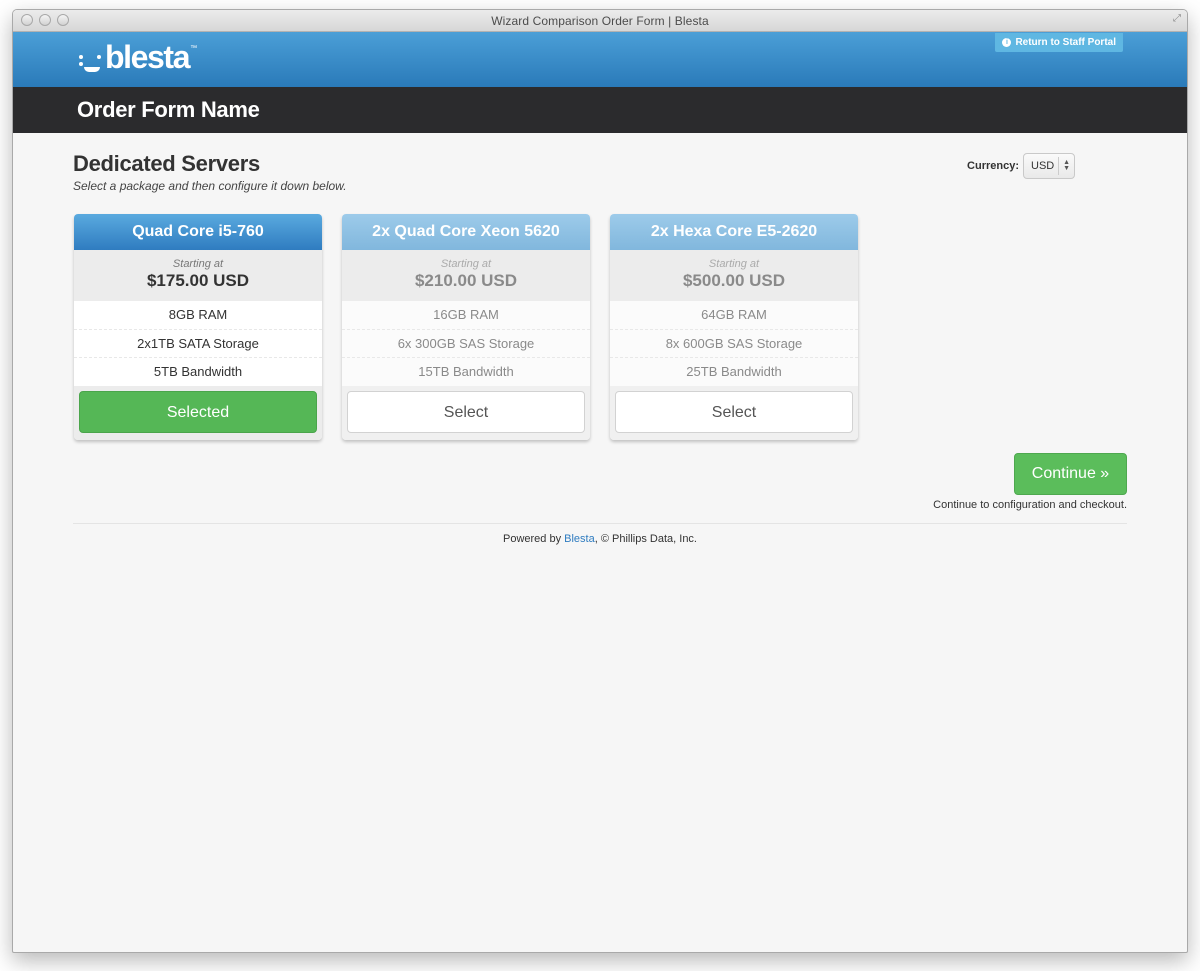 This screenshot has height=971, width=1200. I want to click on package-name: Quad Core i5-760, so click(198, 232).